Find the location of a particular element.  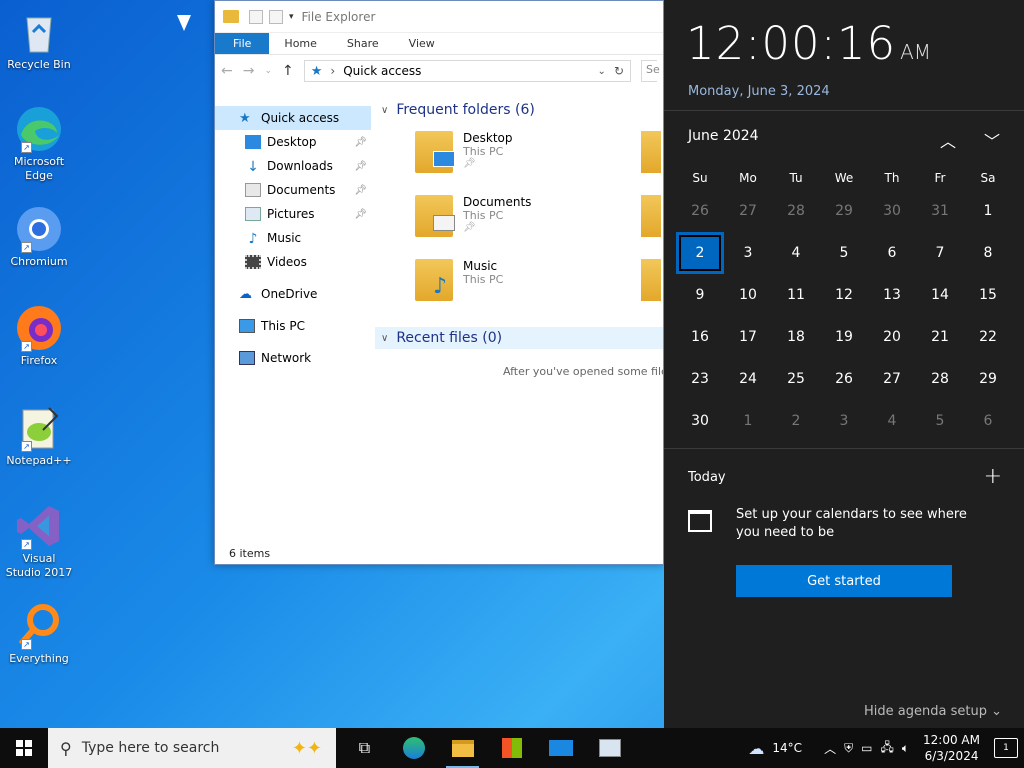

address-dropdown-icon: ⌄ is located at coordinates (602, 71).